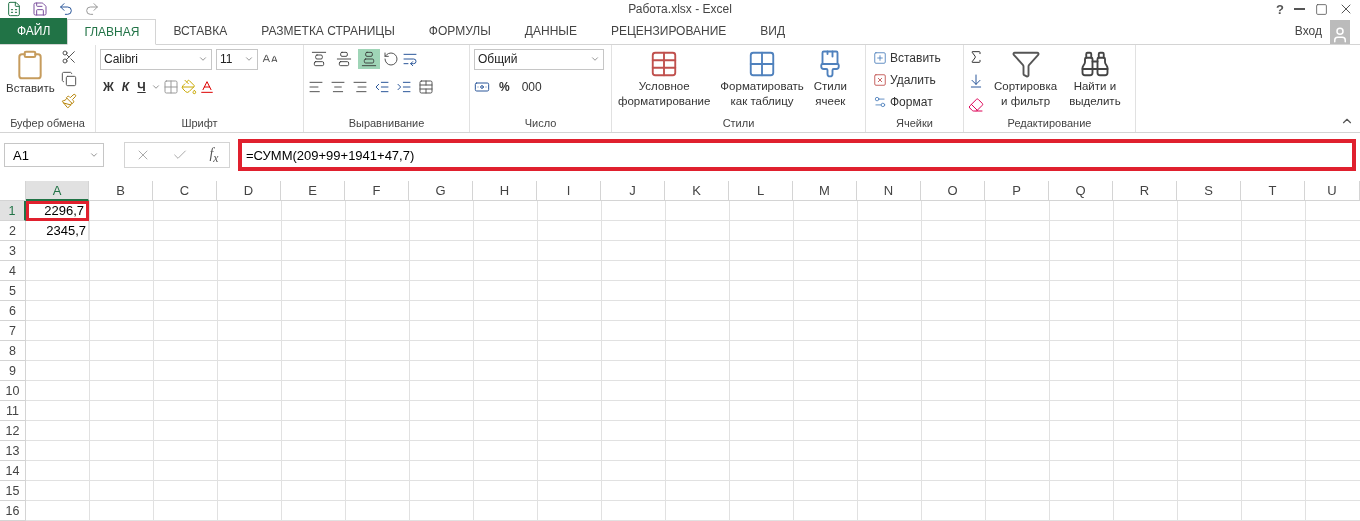 Image resolution: width=1360 pixels, height=521 pixels. I want to click on column-header: U, so click(1332, 191).